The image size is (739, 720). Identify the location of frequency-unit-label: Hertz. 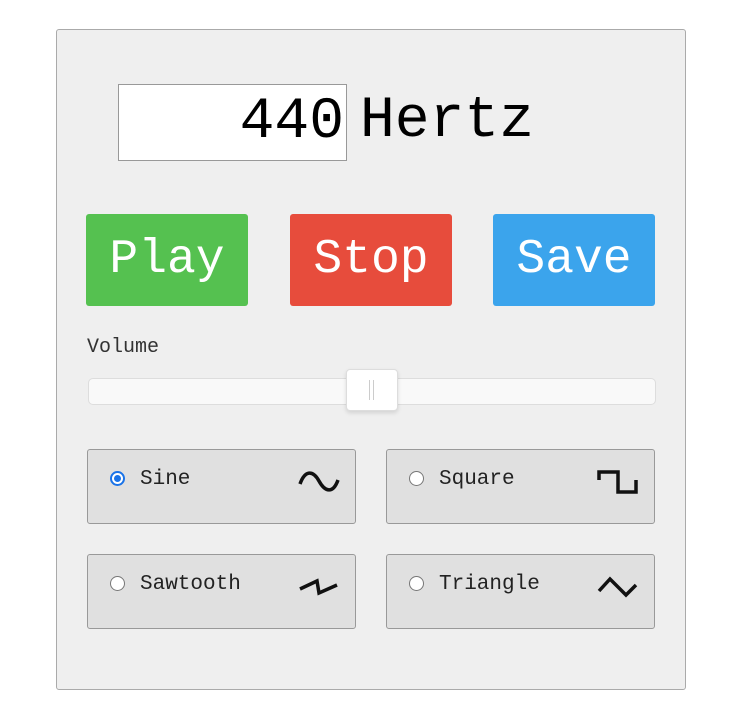
(447, 121).